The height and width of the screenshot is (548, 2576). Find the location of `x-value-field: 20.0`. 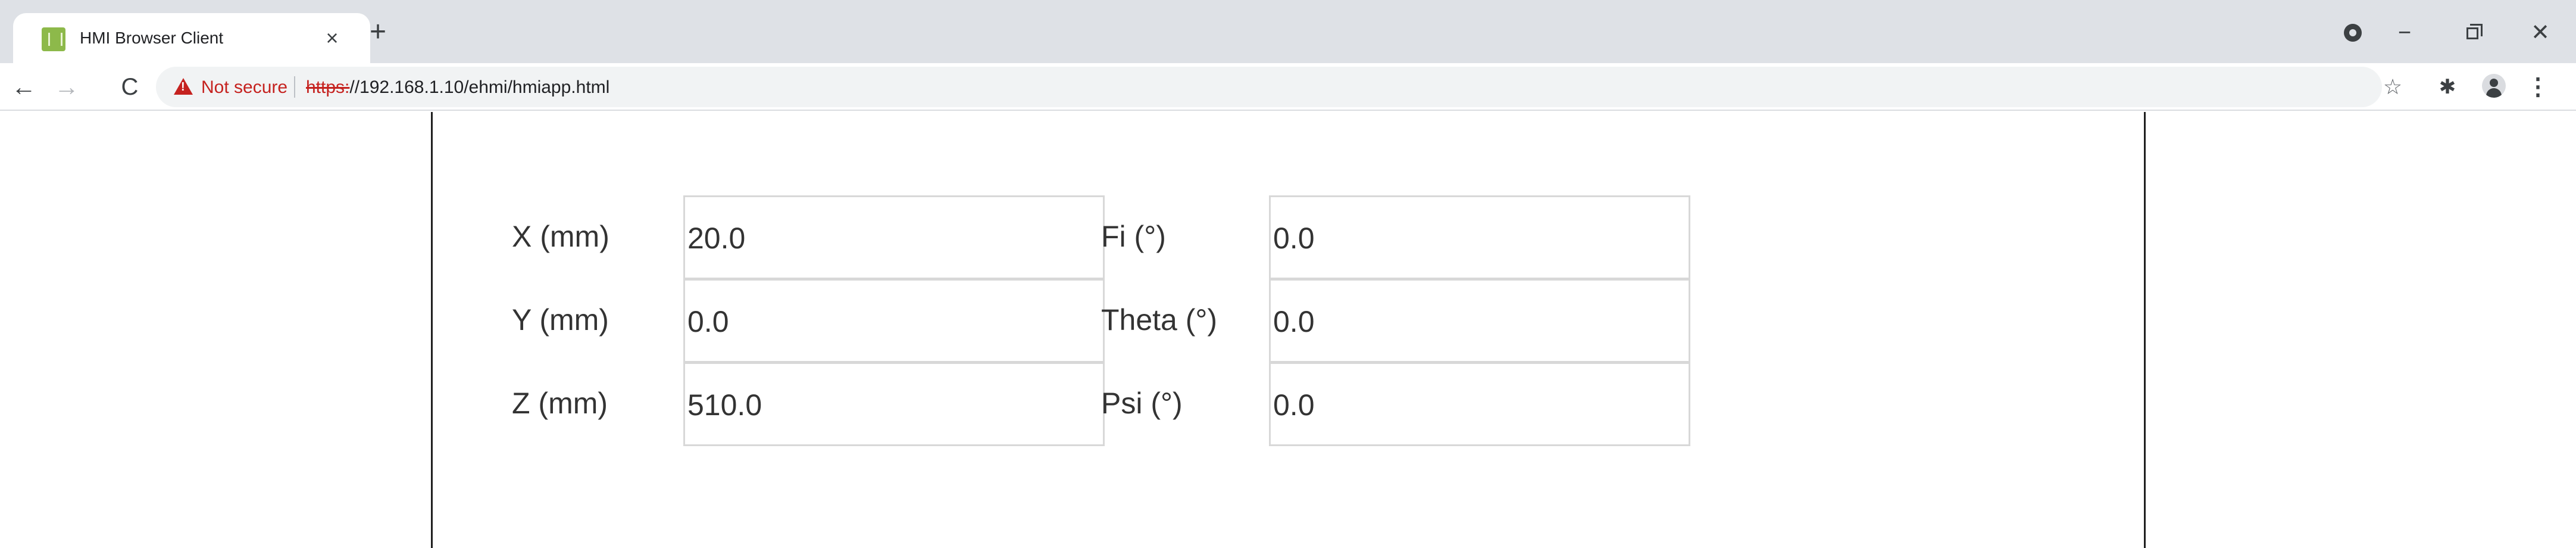

x-value-field: 20.0 is located at coordinates (894, 237).